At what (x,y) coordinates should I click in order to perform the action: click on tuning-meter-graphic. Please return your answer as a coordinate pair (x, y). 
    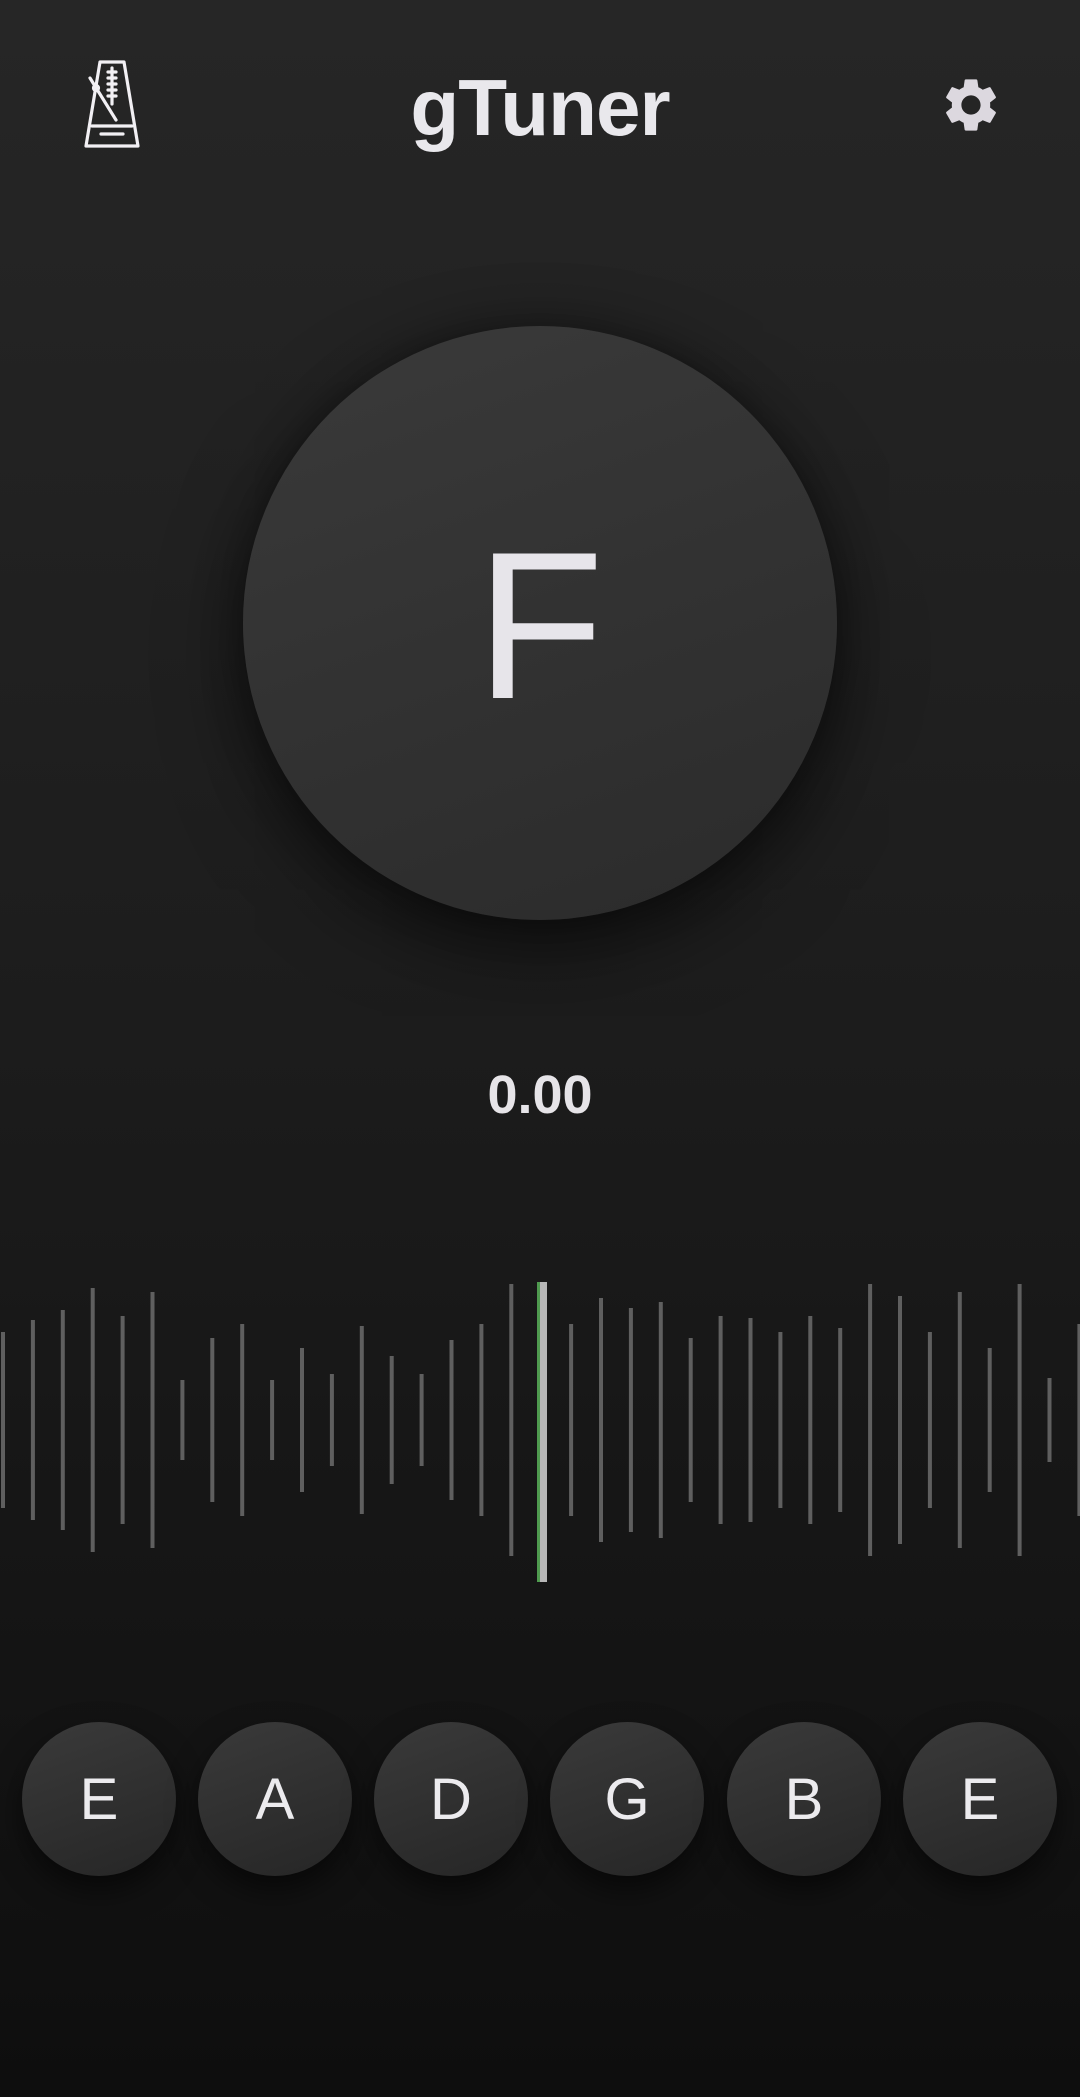
    Looking at the image, I should click on (540, 1432).